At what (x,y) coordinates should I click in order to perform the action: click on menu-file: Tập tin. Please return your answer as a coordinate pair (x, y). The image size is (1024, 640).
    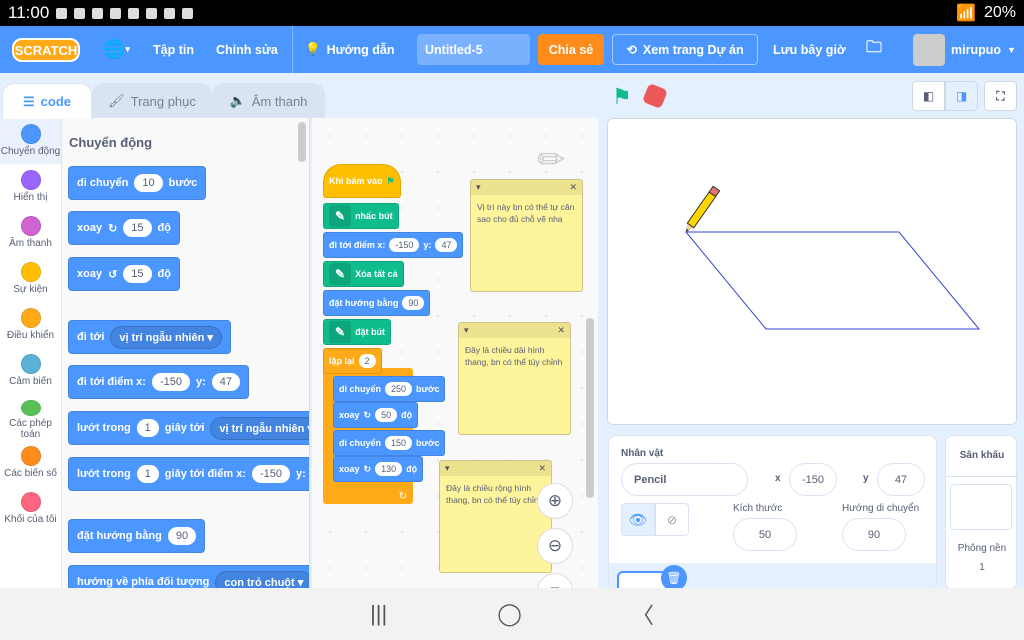
    Looking at the image, I should click on (173, 49).